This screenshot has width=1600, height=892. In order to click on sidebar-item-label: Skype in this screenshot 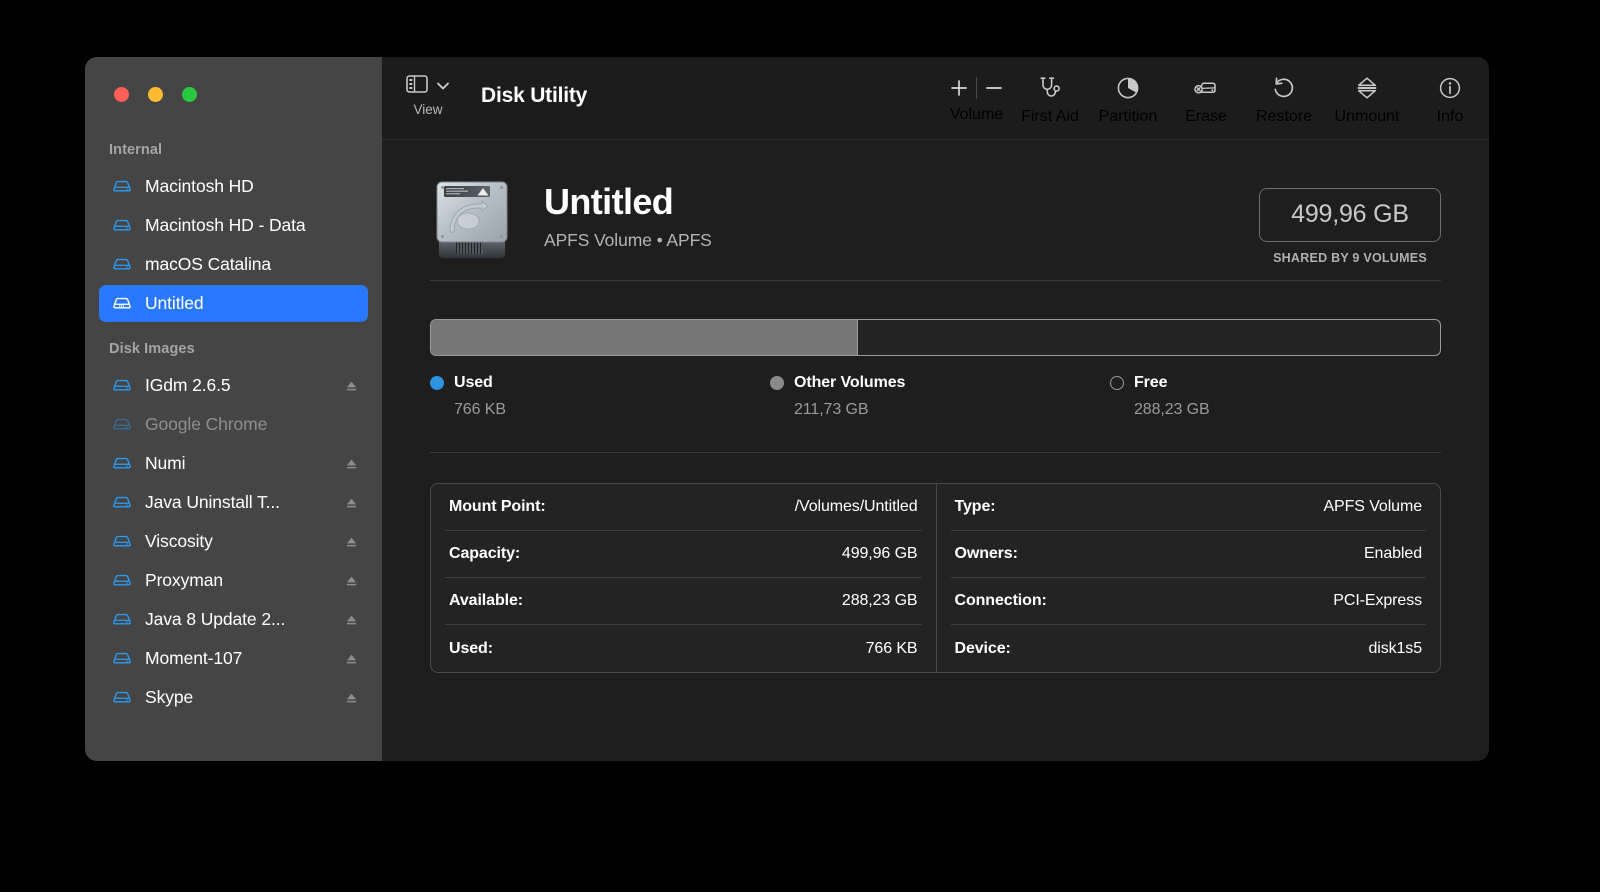, I will do `click(169, 697)`.